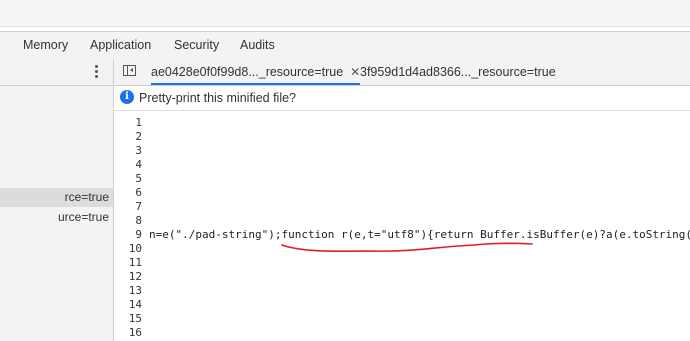 The width and height of the screenshot is (690, 341). I want to click on navigator-header, so click(56, 72).